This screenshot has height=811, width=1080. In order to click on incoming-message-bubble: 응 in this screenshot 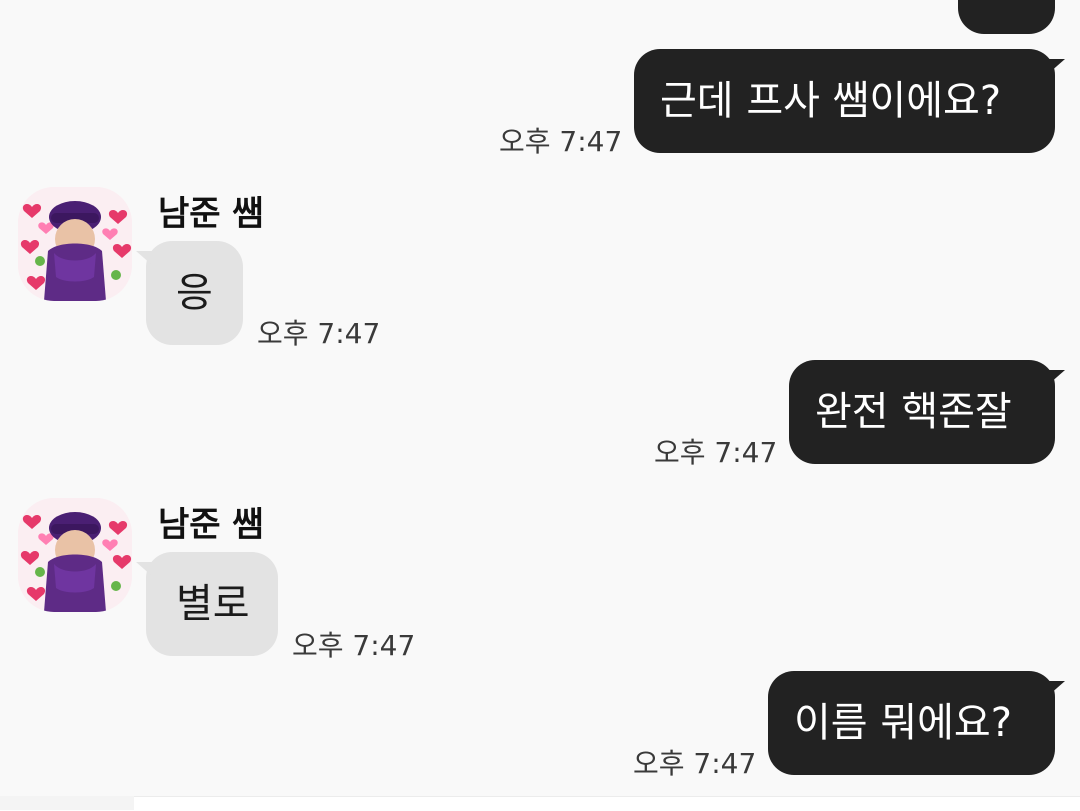, I will do `click(189, 293)`.